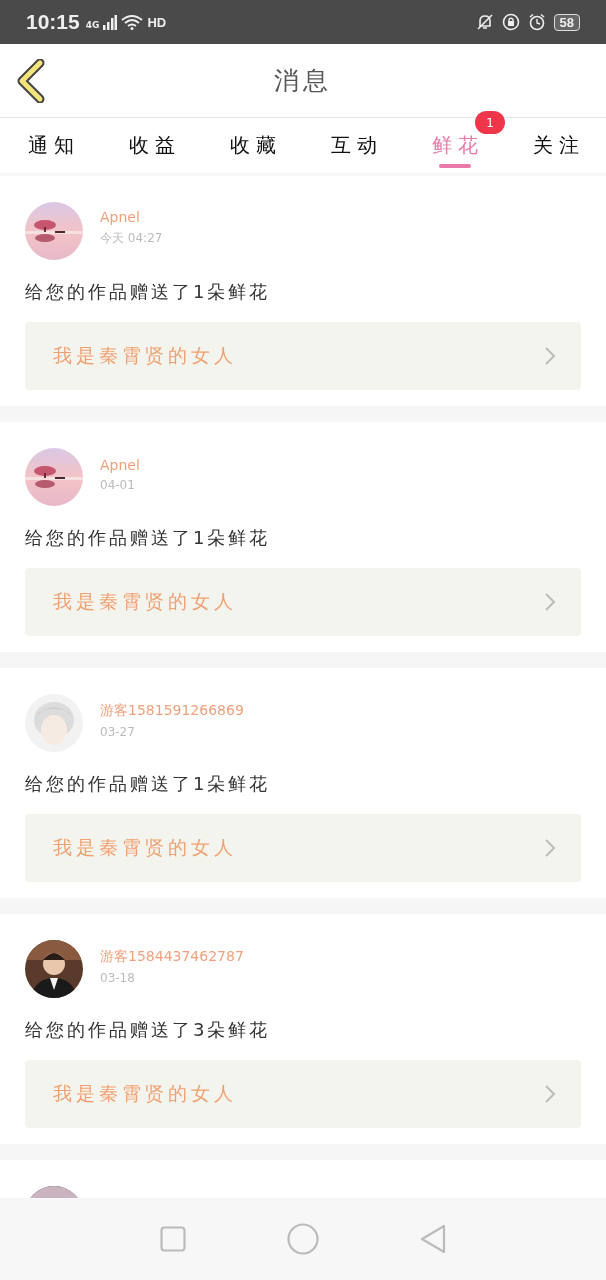 The width and height of the screenshot is (606, 1280). I want to click on count-badge: 1, so click(490, 122).